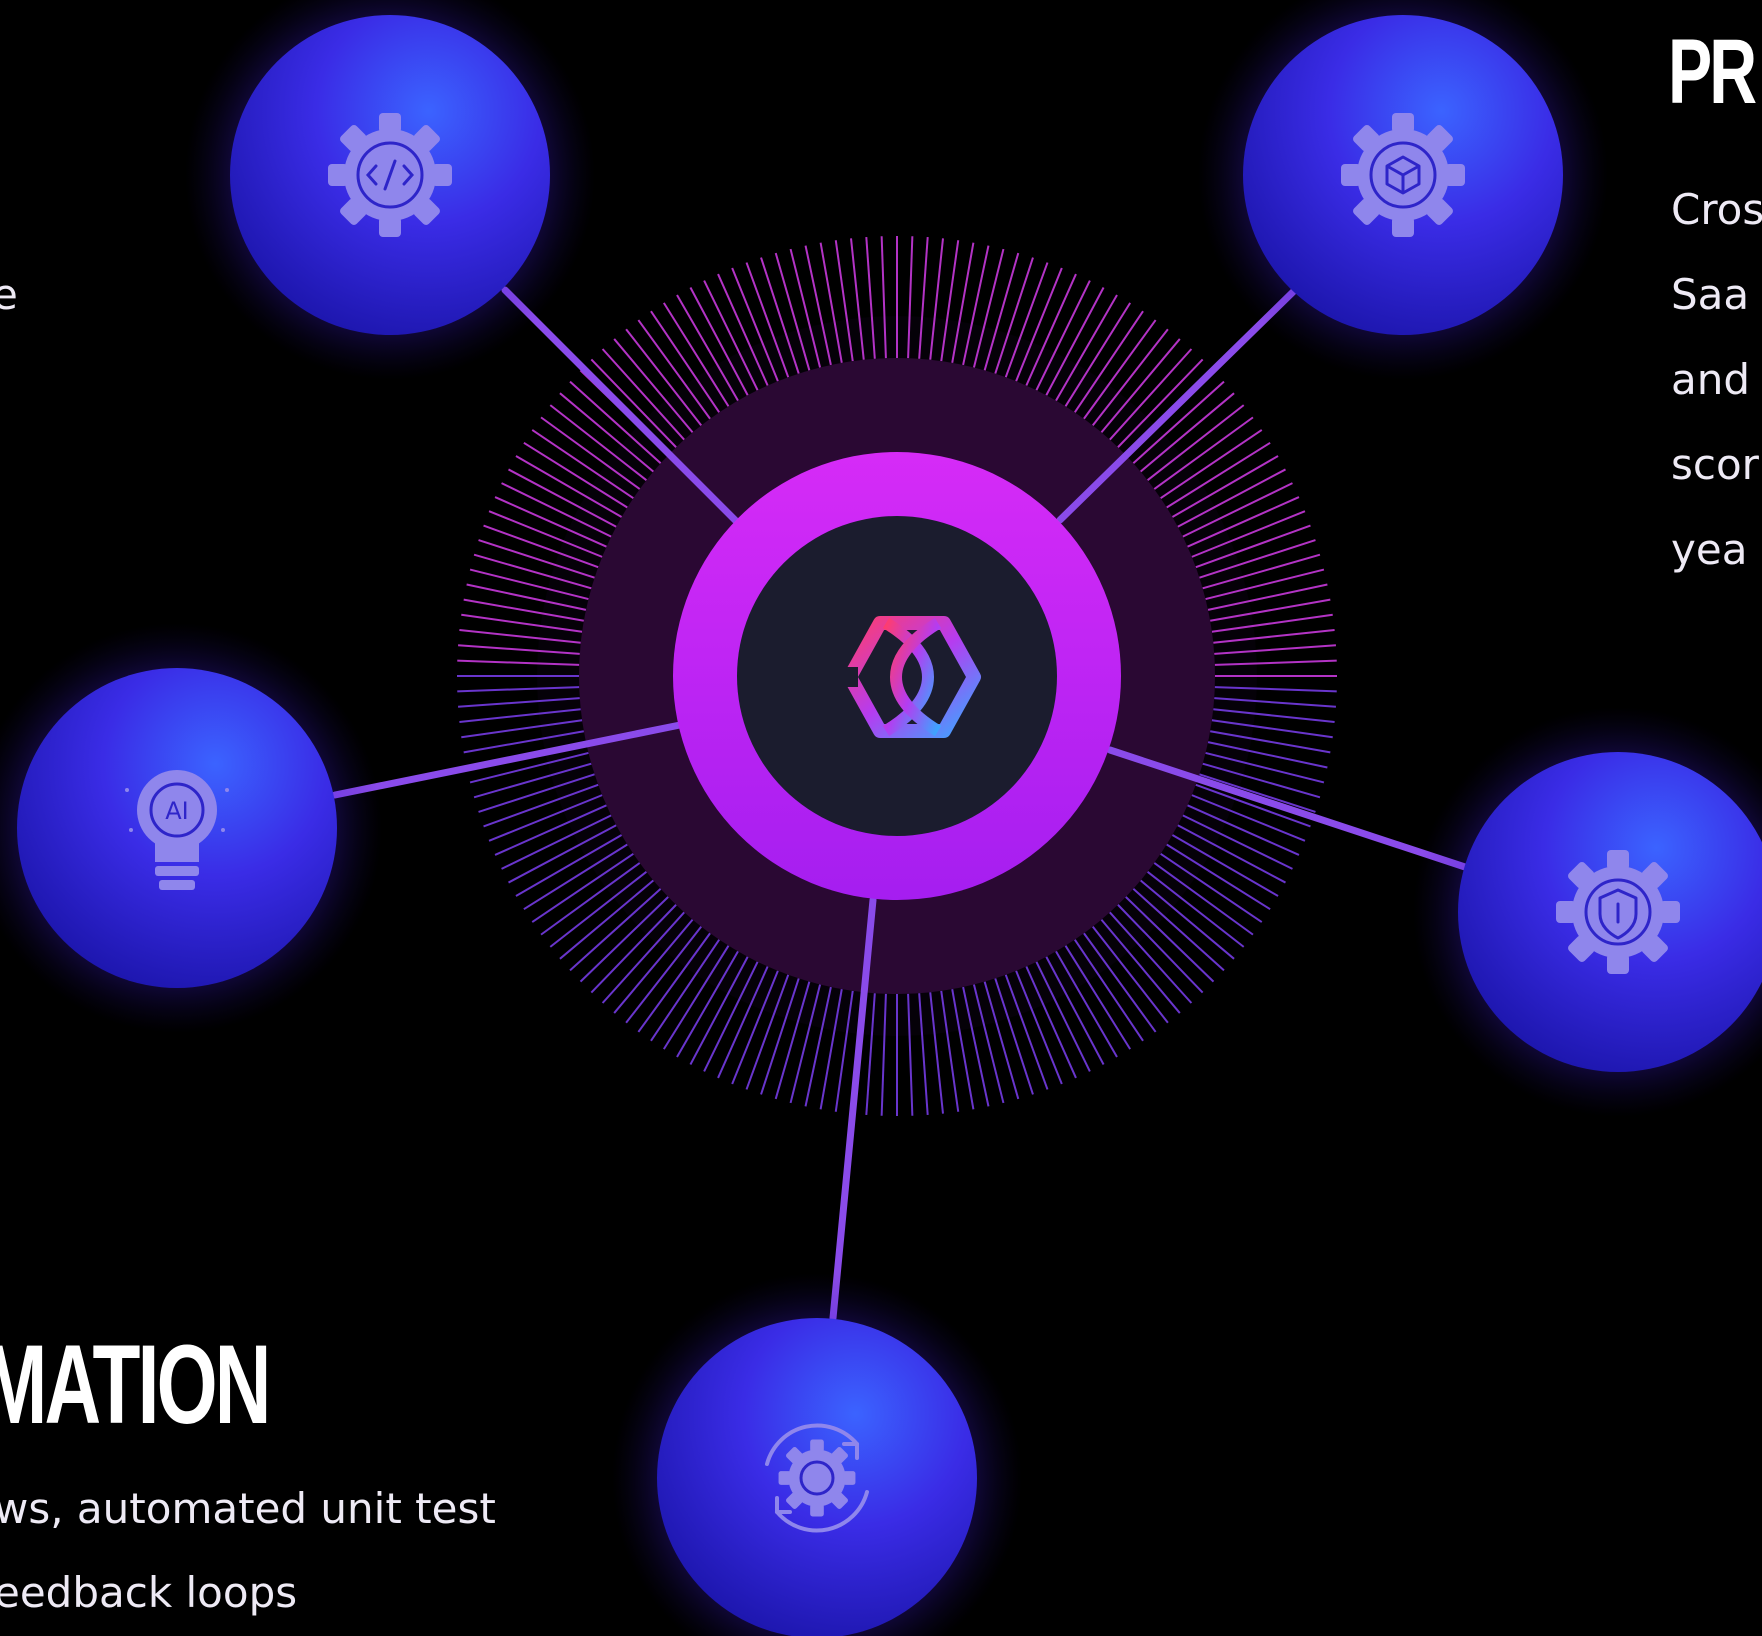 This screenshot has height=1636, width=1762. I want to click on left-description-fragment: e, so click(9, 294).